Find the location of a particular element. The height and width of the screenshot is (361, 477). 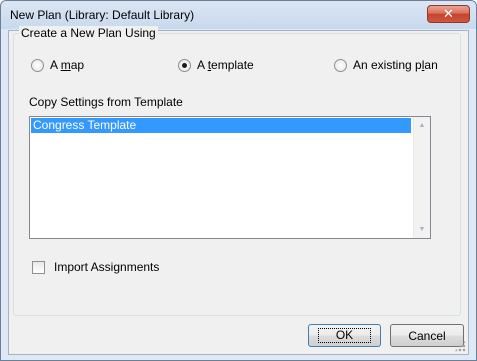

scroll-down-arrow-icon: ▼ is located at coordinates (422, 229).